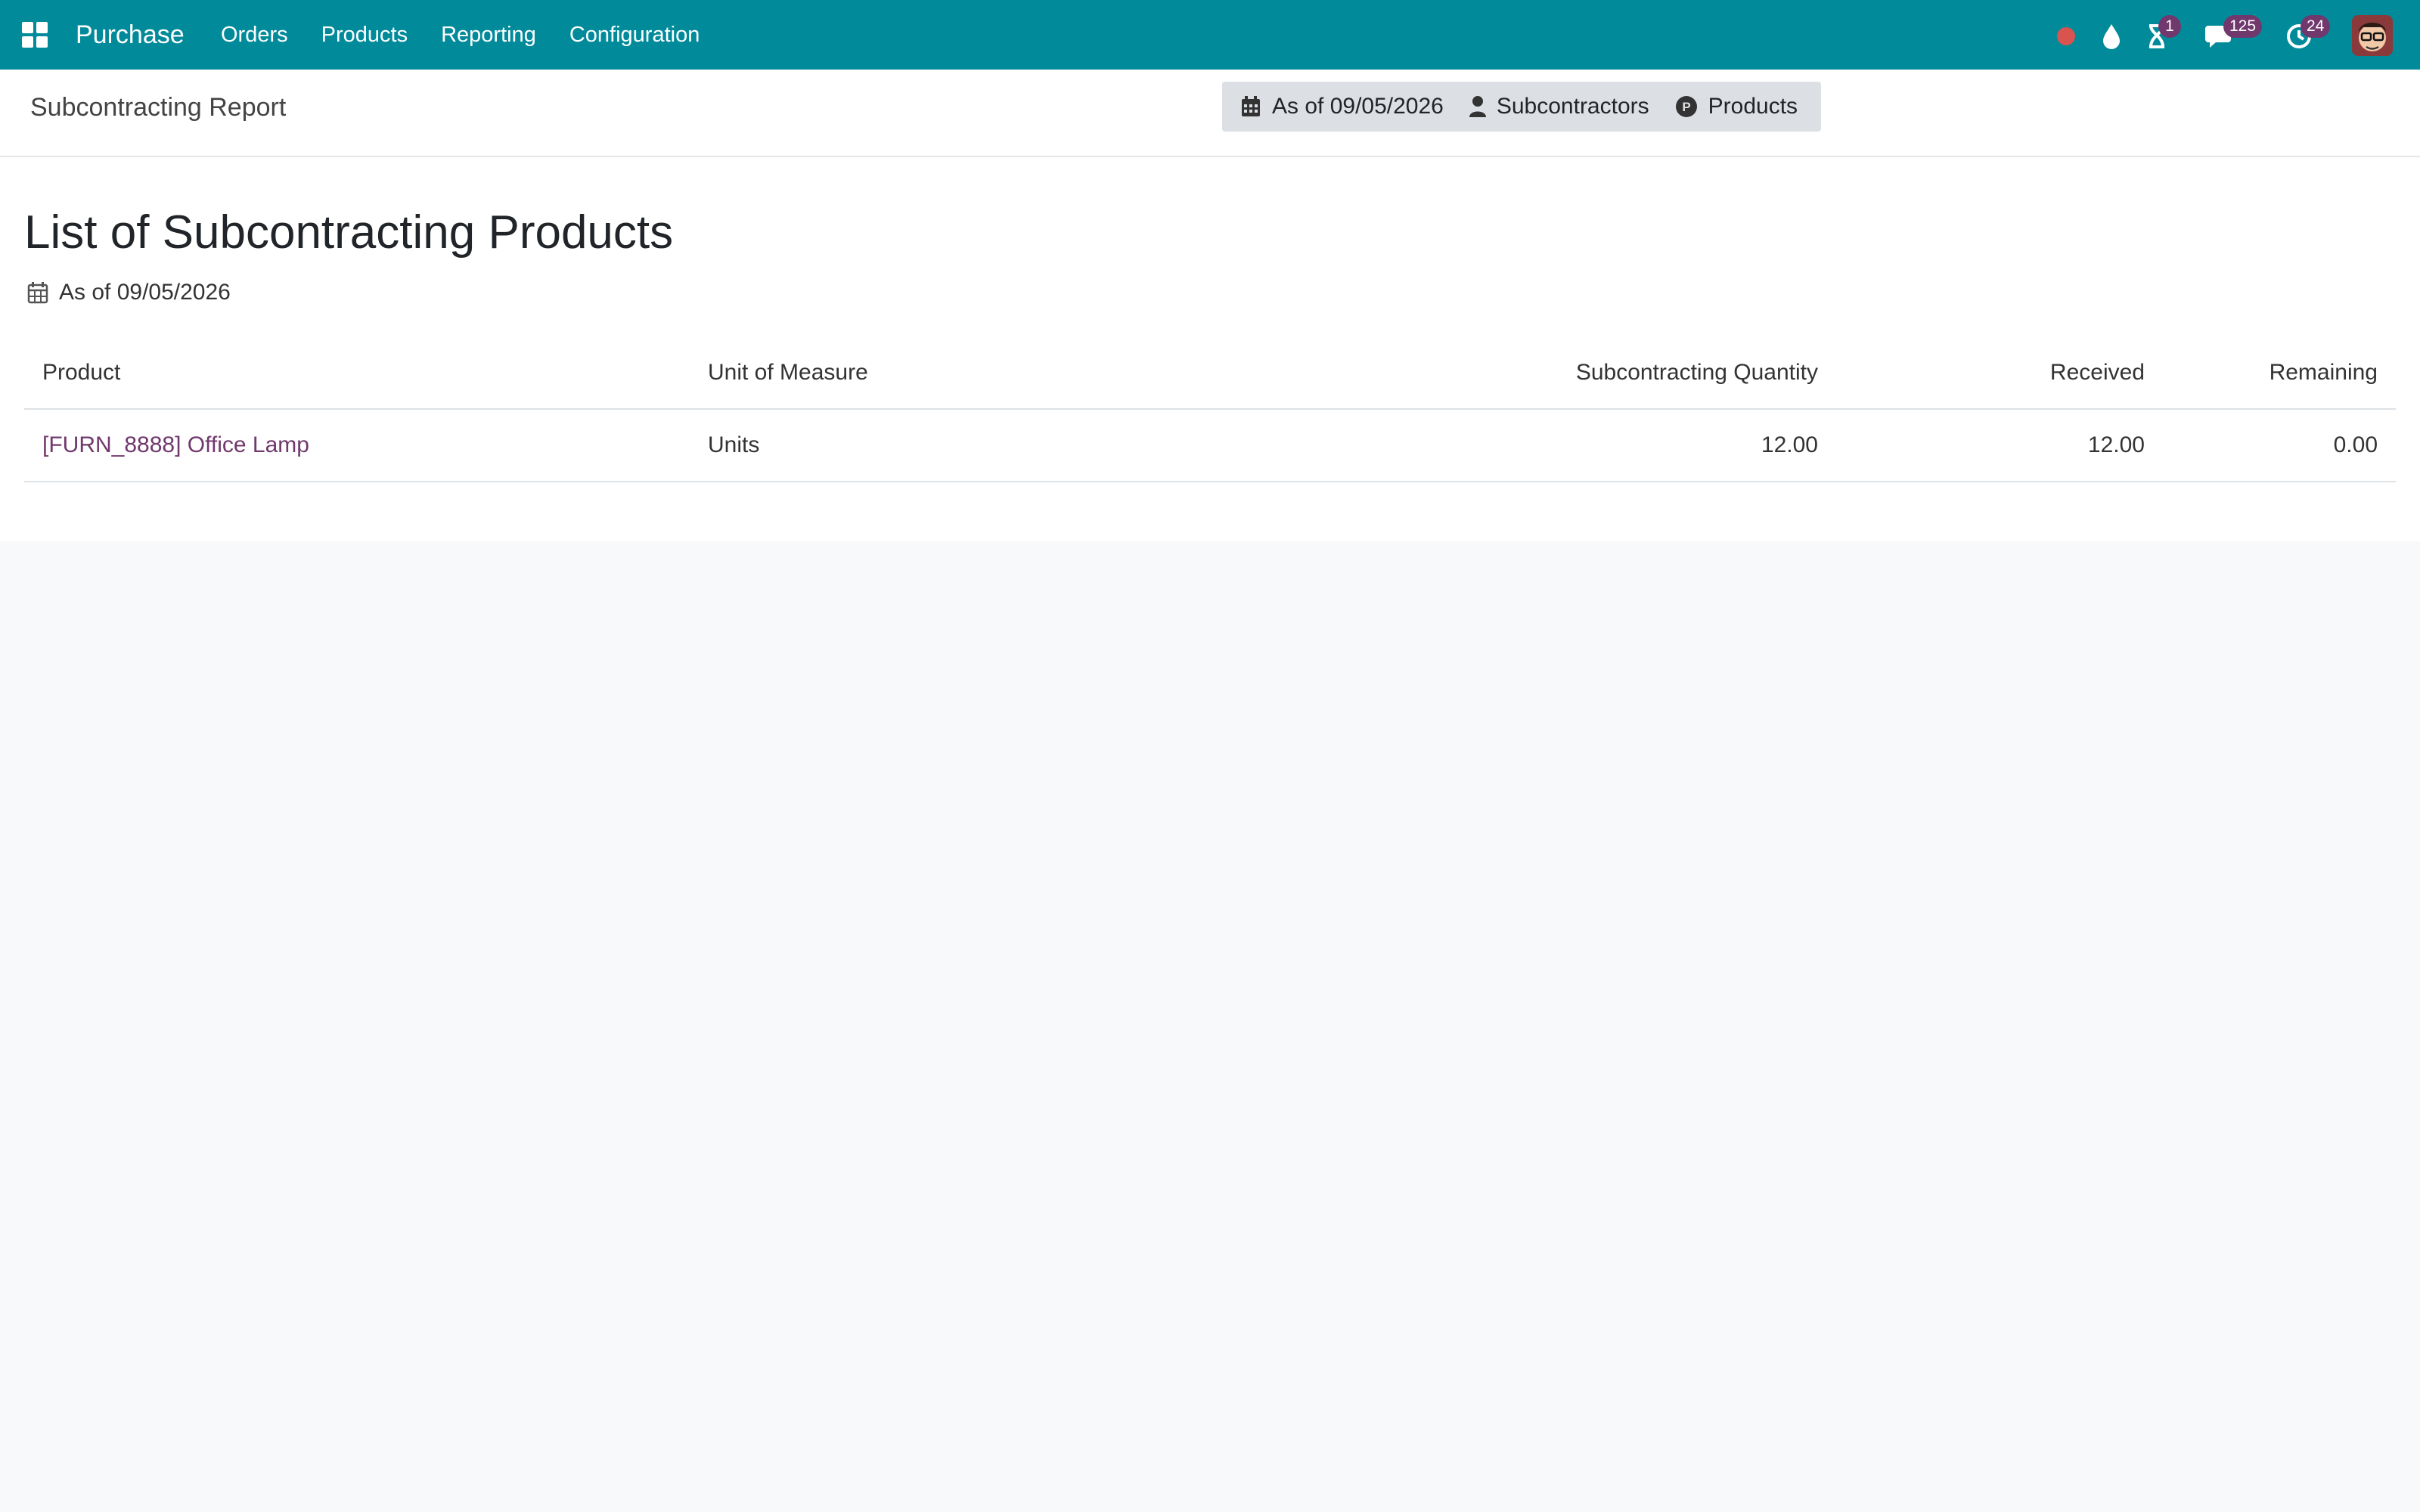 The image size is (2420, 1512). What do you see at coordinates (488, 35) in the screenshot?
I see `menu-item-reporting: Reporting` at bounding box center [488, 35].